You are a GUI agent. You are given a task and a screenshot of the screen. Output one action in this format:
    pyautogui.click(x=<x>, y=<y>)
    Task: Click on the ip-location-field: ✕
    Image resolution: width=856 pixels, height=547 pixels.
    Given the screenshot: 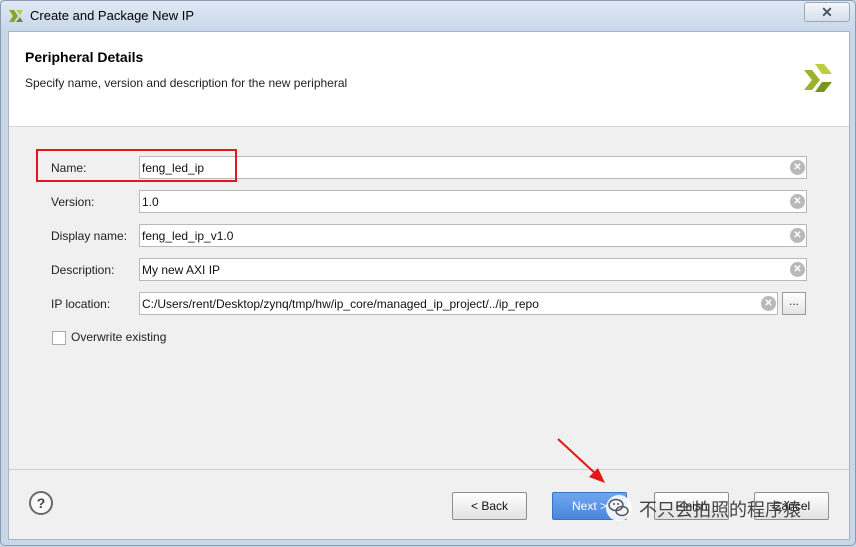 What is the action you would take?
    pyautogui.click(x=458, y=303)
    